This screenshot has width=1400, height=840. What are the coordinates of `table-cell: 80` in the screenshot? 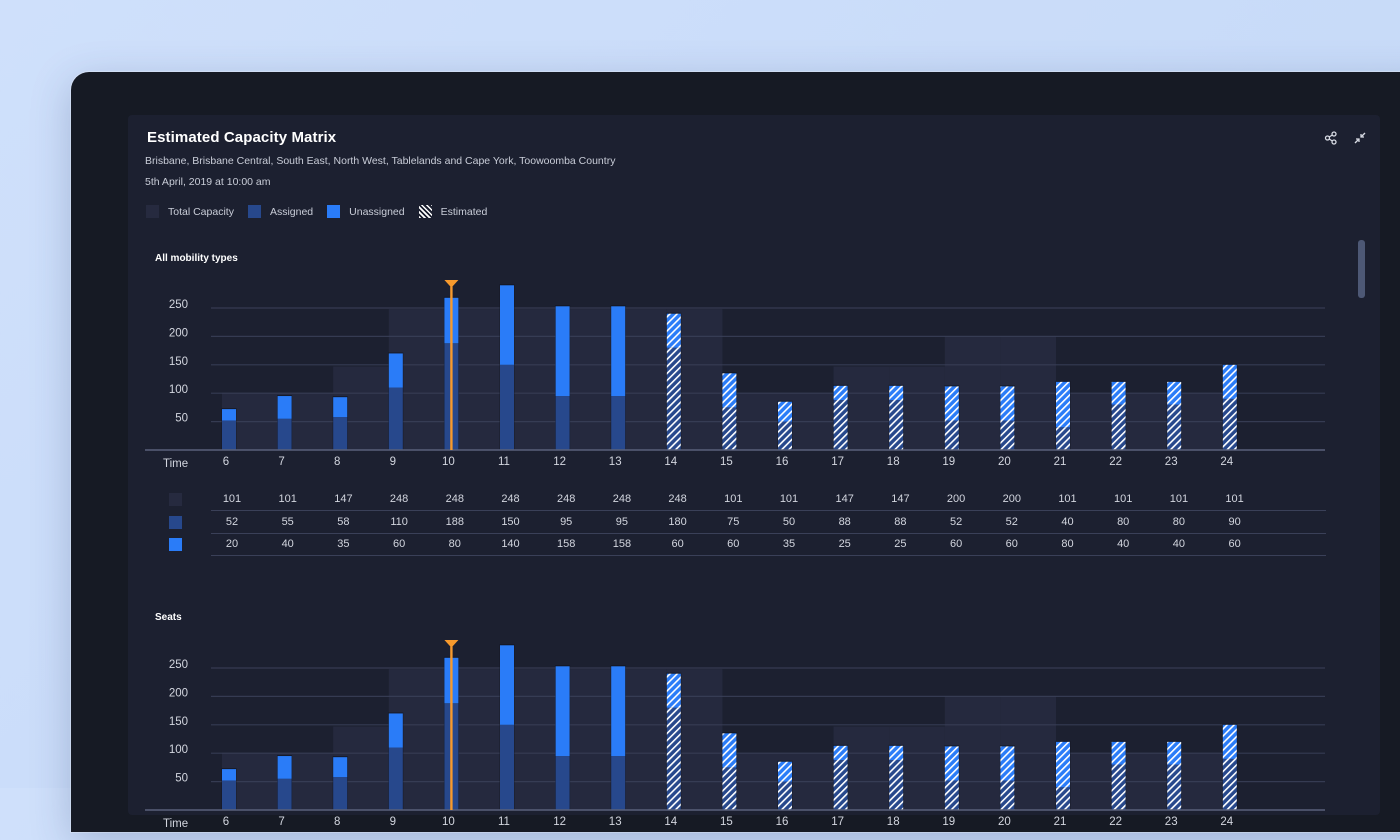 It's located at (454, 544).